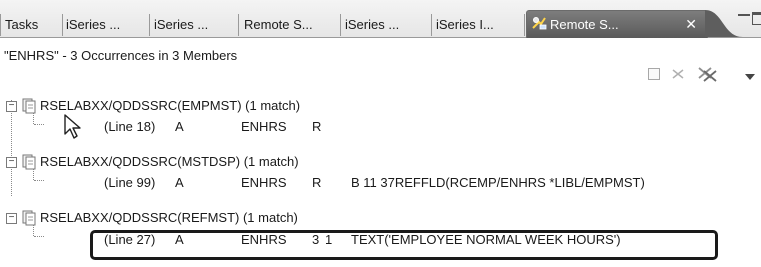 This screenshot has height=267, width=761. I want to click on remote-search-icon, so click(539, 25).